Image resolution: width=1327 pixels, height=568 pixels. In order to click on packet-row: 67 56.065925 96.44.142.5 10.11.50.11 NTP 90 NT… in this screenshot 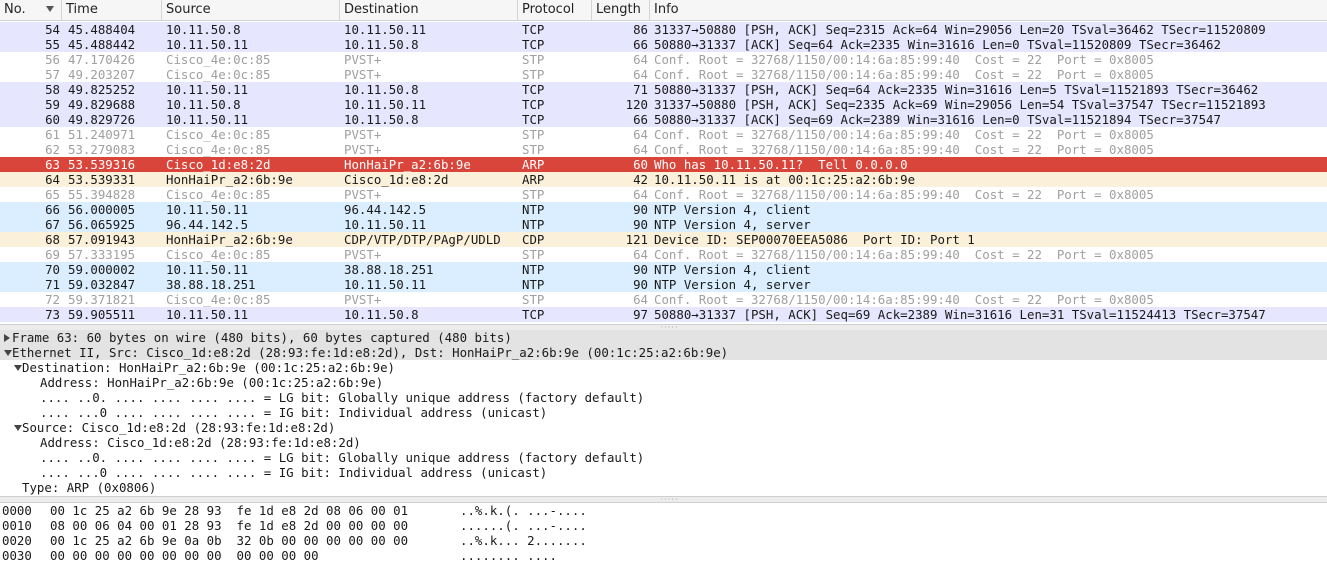, I will do `click(663, 224)`.